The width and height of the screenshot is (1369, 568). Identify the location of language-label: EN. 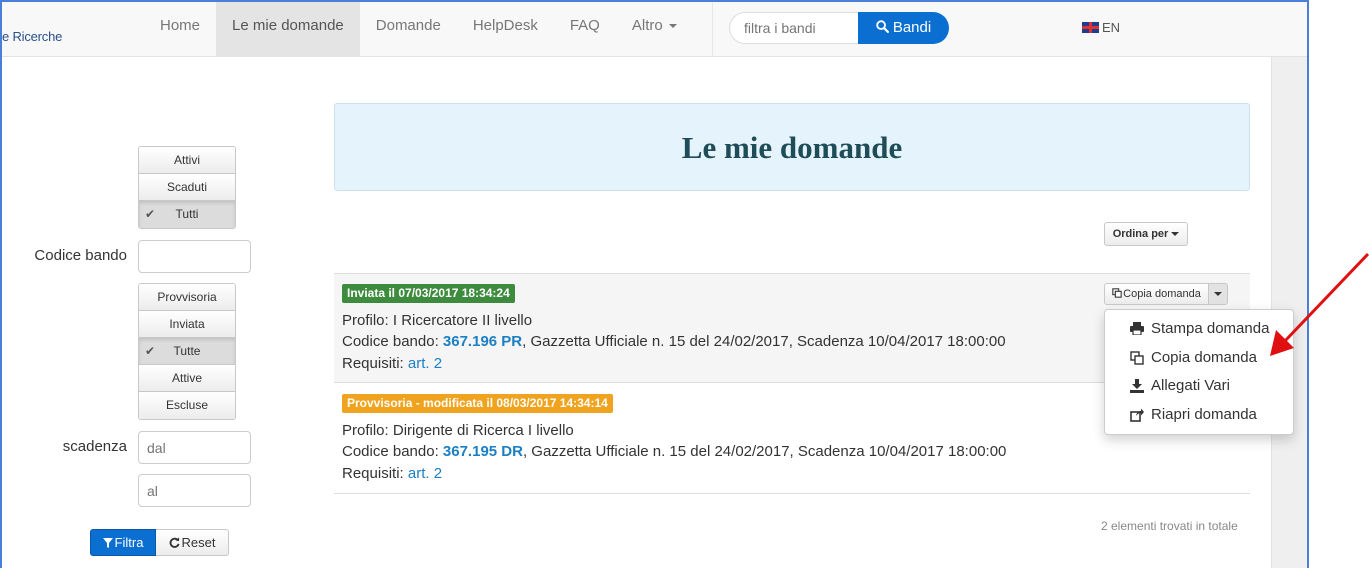
(1111, 27).